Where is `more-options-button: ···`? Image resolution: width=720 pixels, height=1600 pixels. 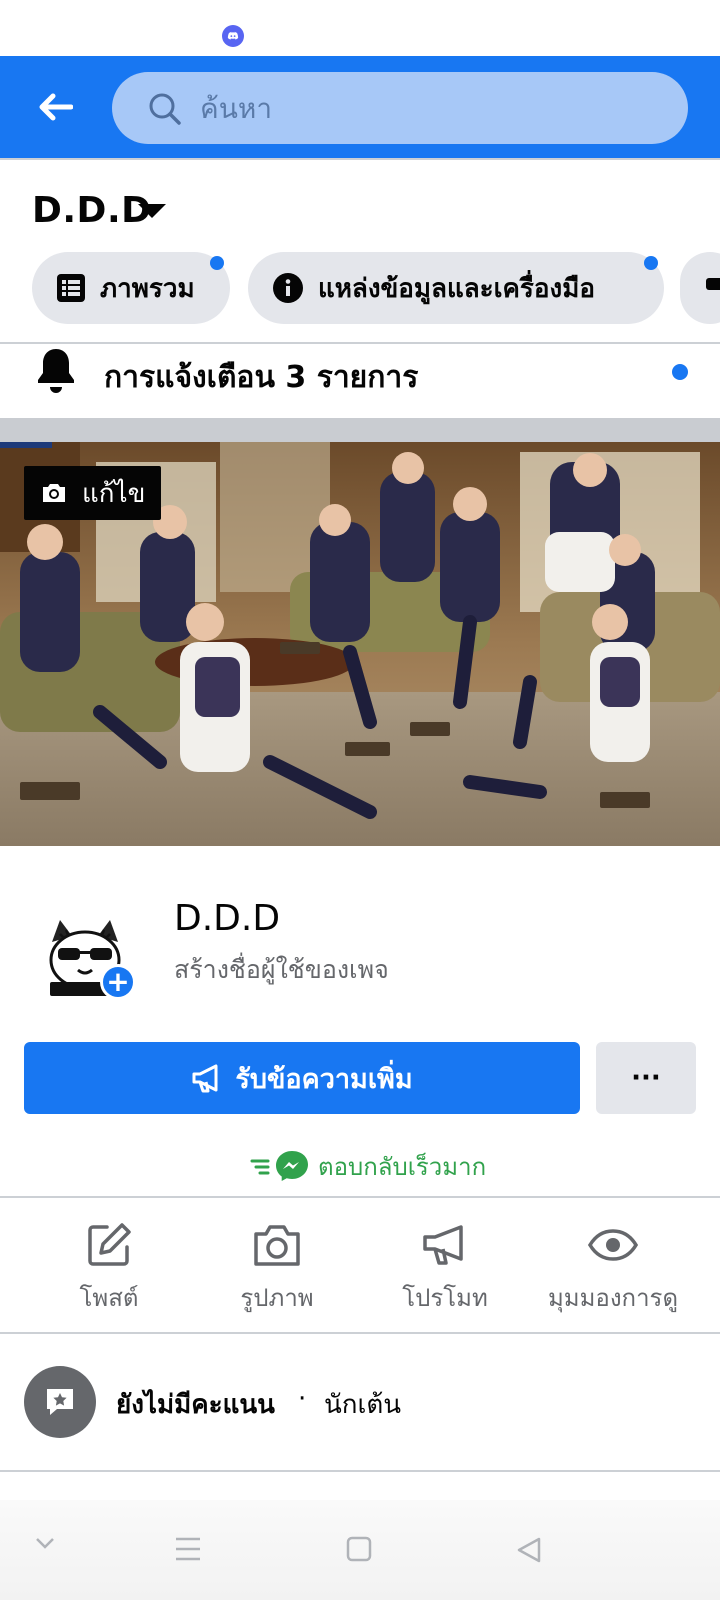
more-options-button: ··· is located at coordinates (646, 1078).